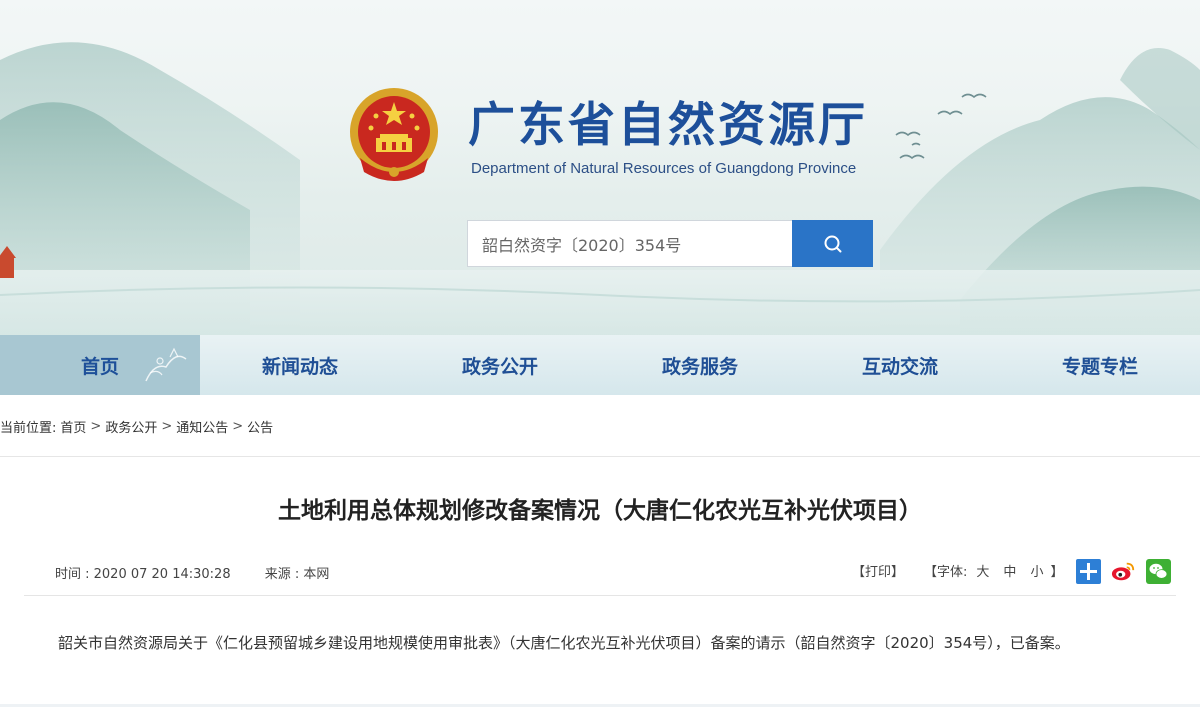 The image size is (1200, 707). I want to click on national-emblem-icon, so click(394, 135).